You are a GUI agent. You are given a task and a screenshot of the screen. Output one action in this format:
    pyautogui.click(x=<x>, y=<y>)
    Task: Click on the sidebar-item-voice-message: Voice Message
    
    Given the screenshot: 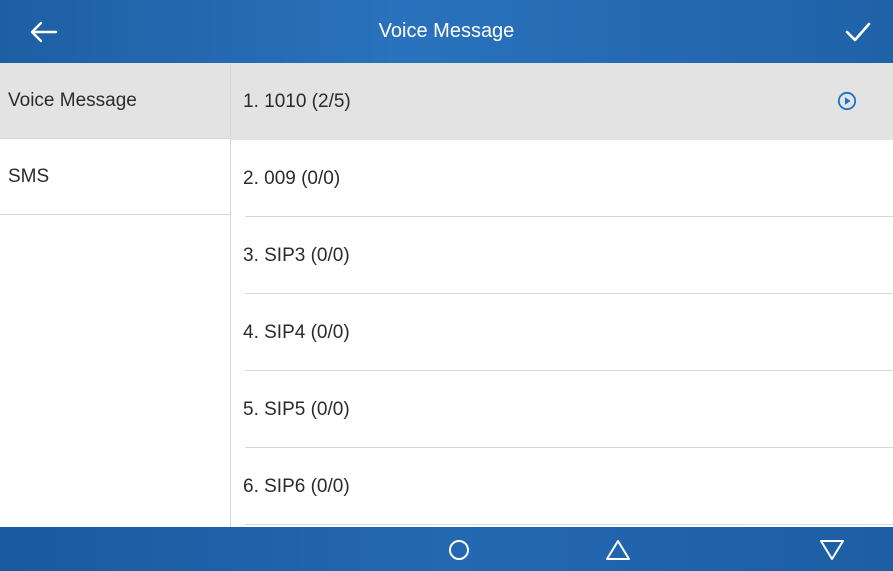 What is the action you would take?
    pyautogui.click(x=115, y=101)
    